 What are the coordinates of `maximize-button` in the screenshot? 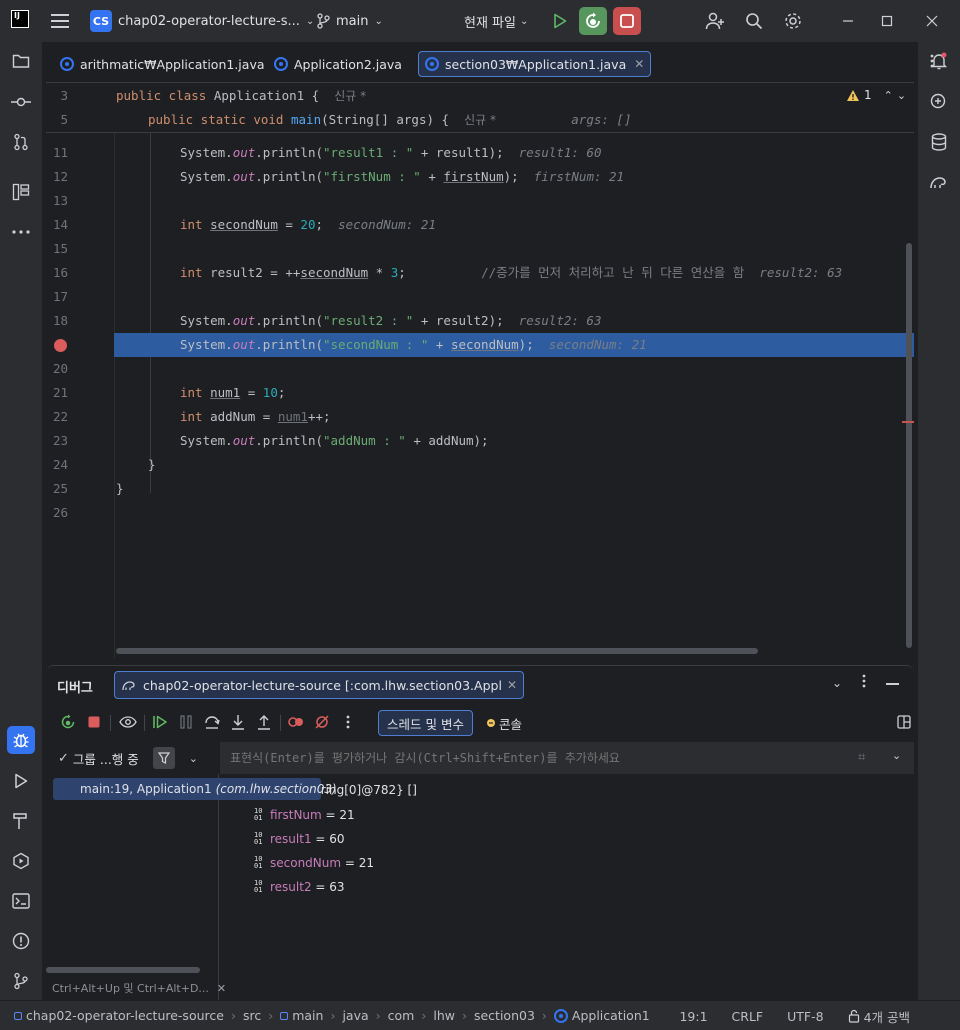 It's located at (887, 21).